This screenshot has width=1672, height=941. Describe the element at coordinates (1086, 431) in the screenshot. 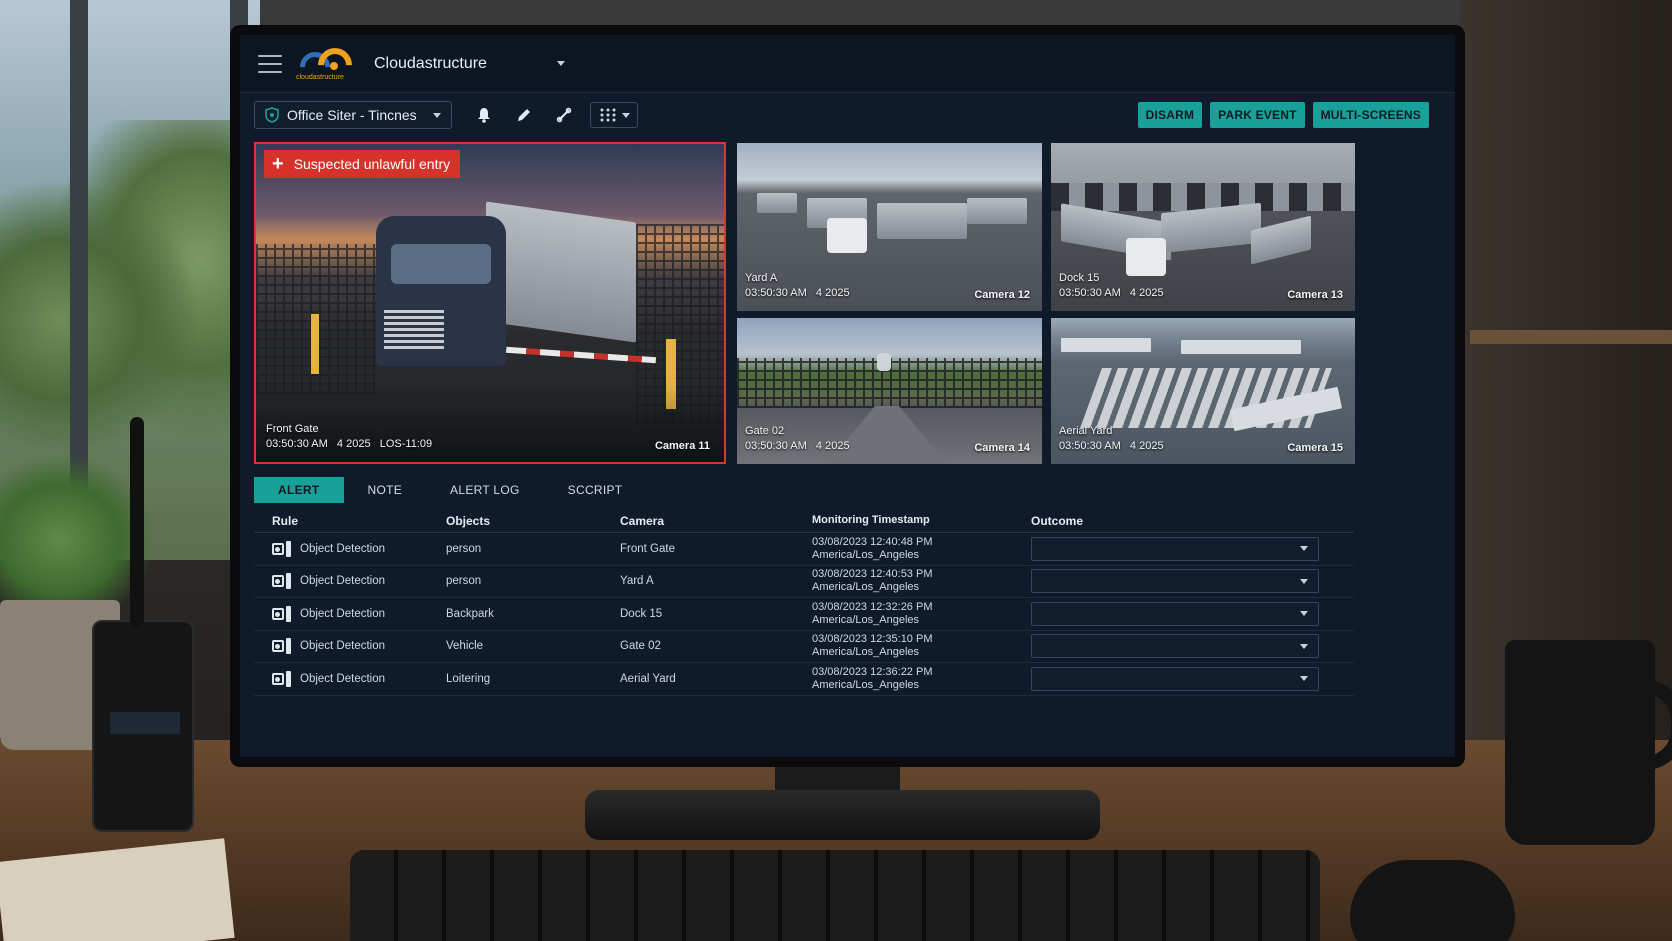

I see `camera-location: Aerial Yard` at that location.